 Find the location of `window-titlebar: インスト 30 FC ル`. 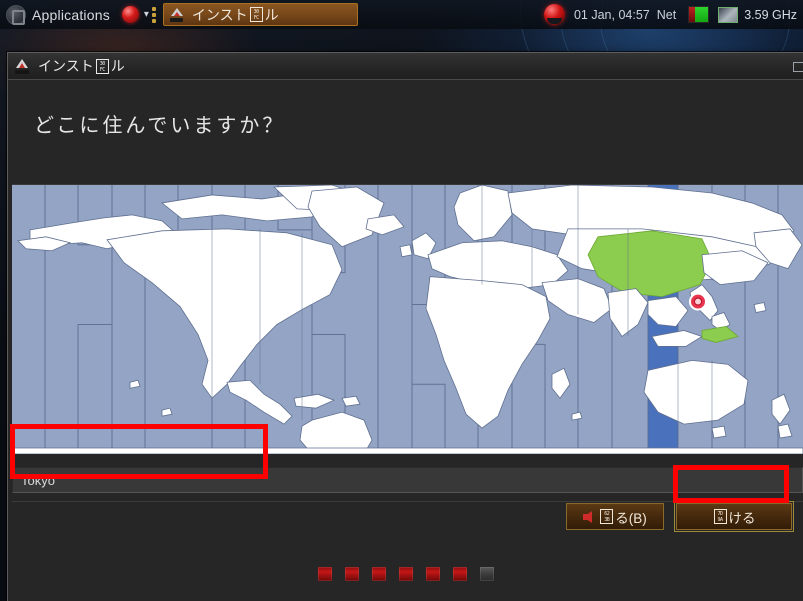

window-titlebar: インスト 30 FC ル is located at coordinates (405, 66).